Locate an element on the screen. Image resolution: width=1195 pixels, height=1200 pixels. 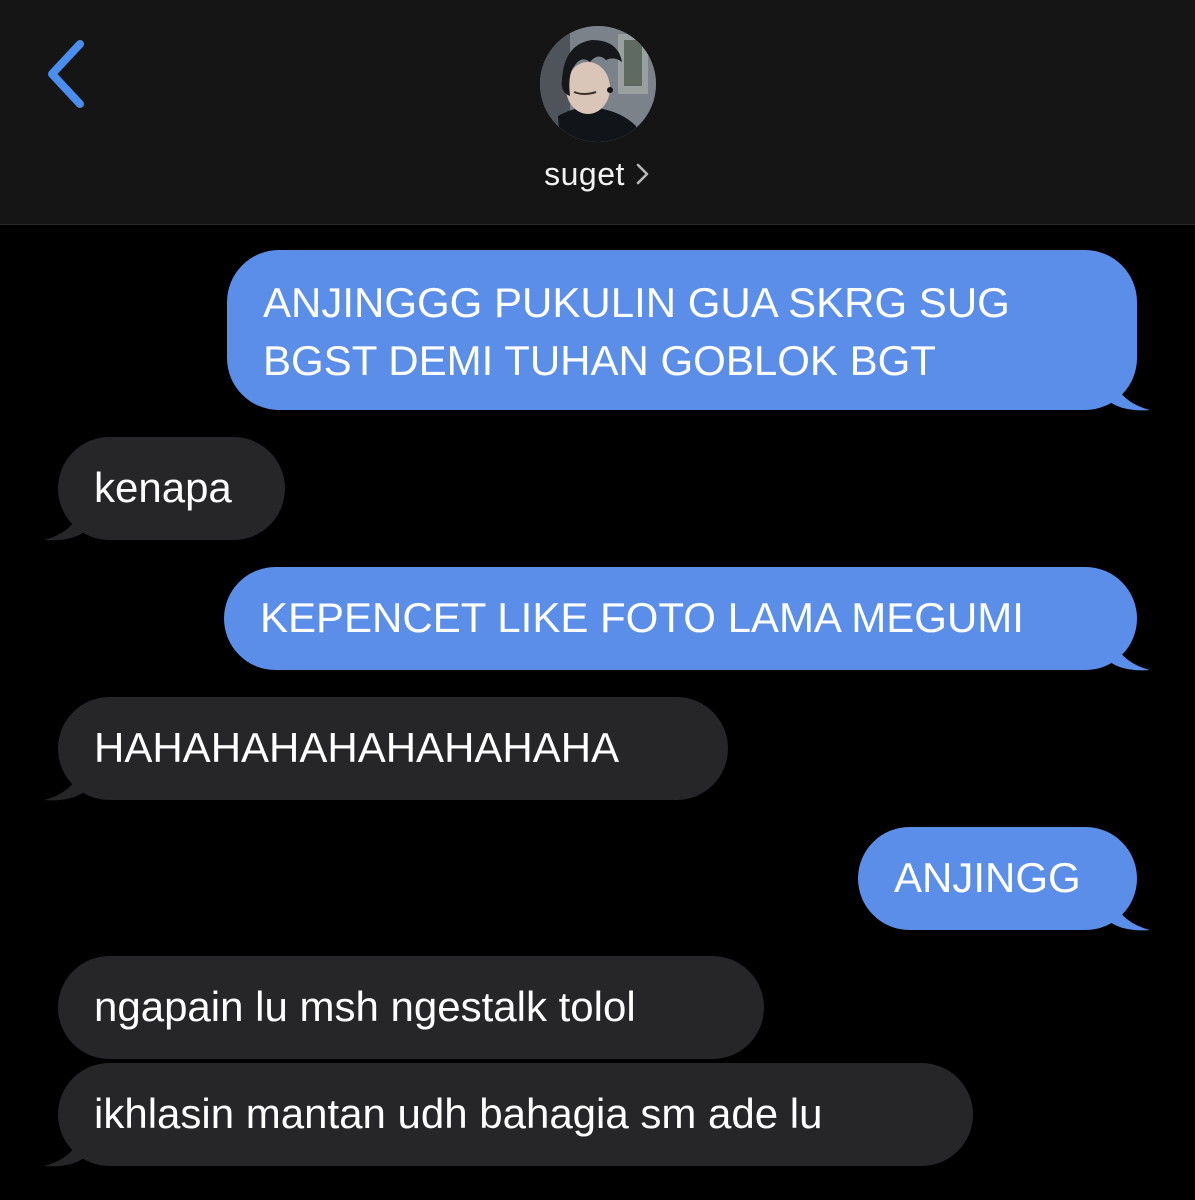
message-text: ANJINGG is located at coordinates (987, 877).